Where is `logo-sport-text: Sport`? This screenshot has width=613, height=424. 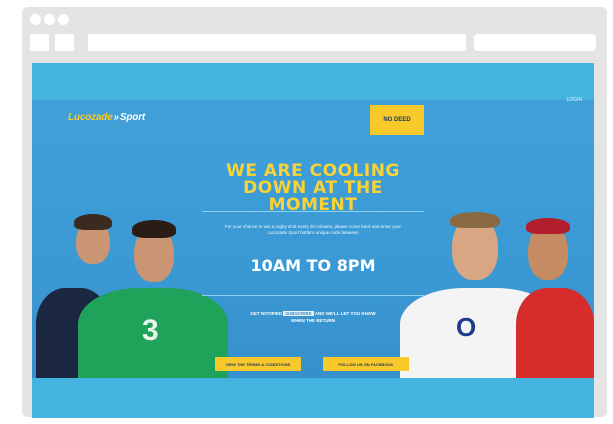
logo-sport-text: Sport is located at coordinates (132, 117).